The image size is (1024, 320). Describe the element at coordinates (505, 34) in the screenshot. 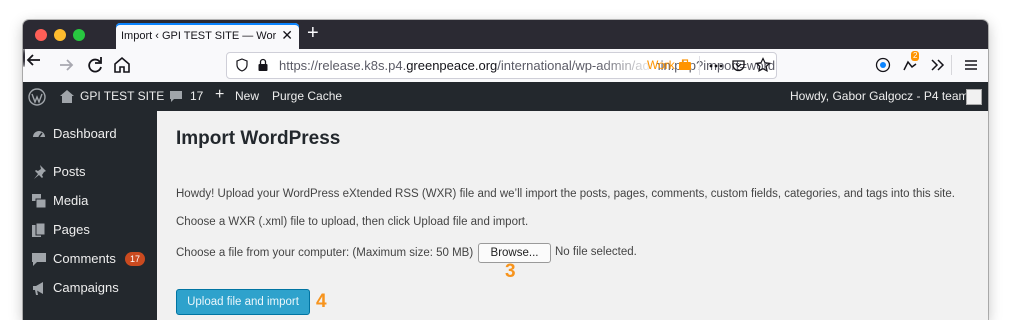

I see `tab-strip: Import ‹ GPI TEST SITE — WordPress ✕ +` at that location.